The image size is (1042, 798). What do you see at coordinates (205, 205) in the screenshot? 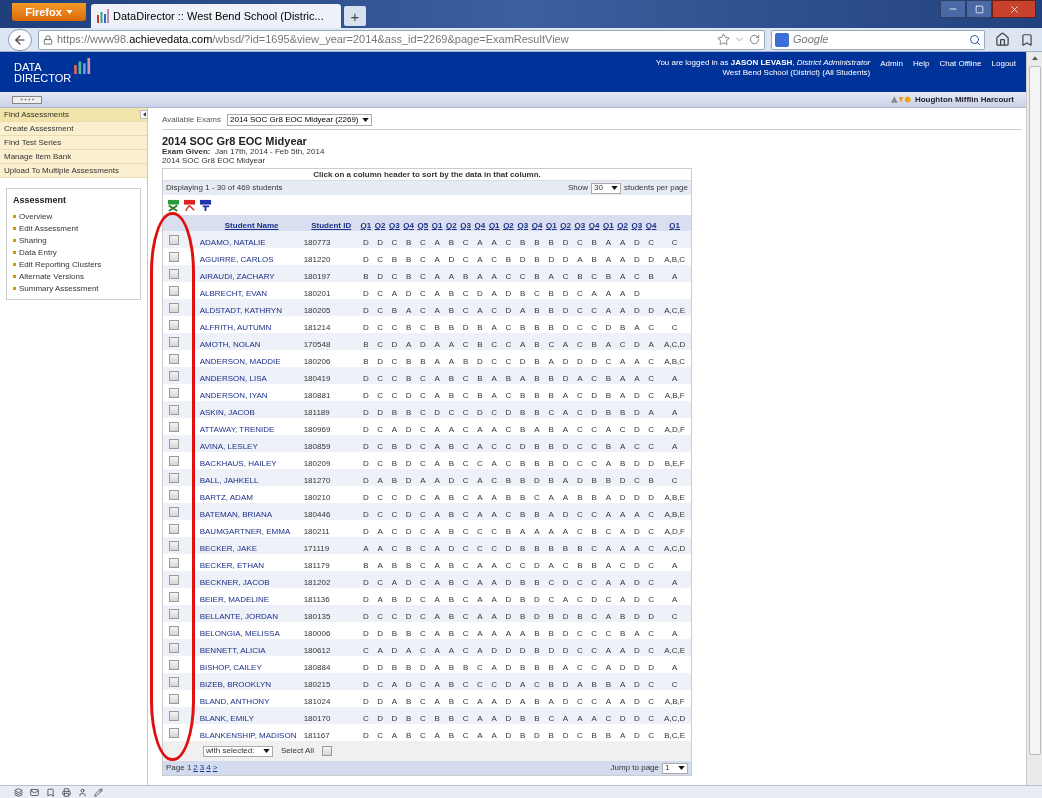
I see `document-export-icon` at bounding box center [205, 205].